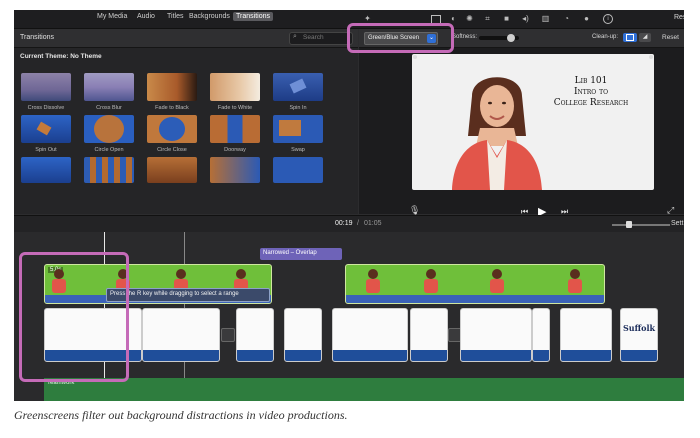 Image resolution: width=700 pixels, height=438 pixels. Describe the element at coordinates (639, 335) in the screenshot. I see `slide-clip: Suffolk` at that location.